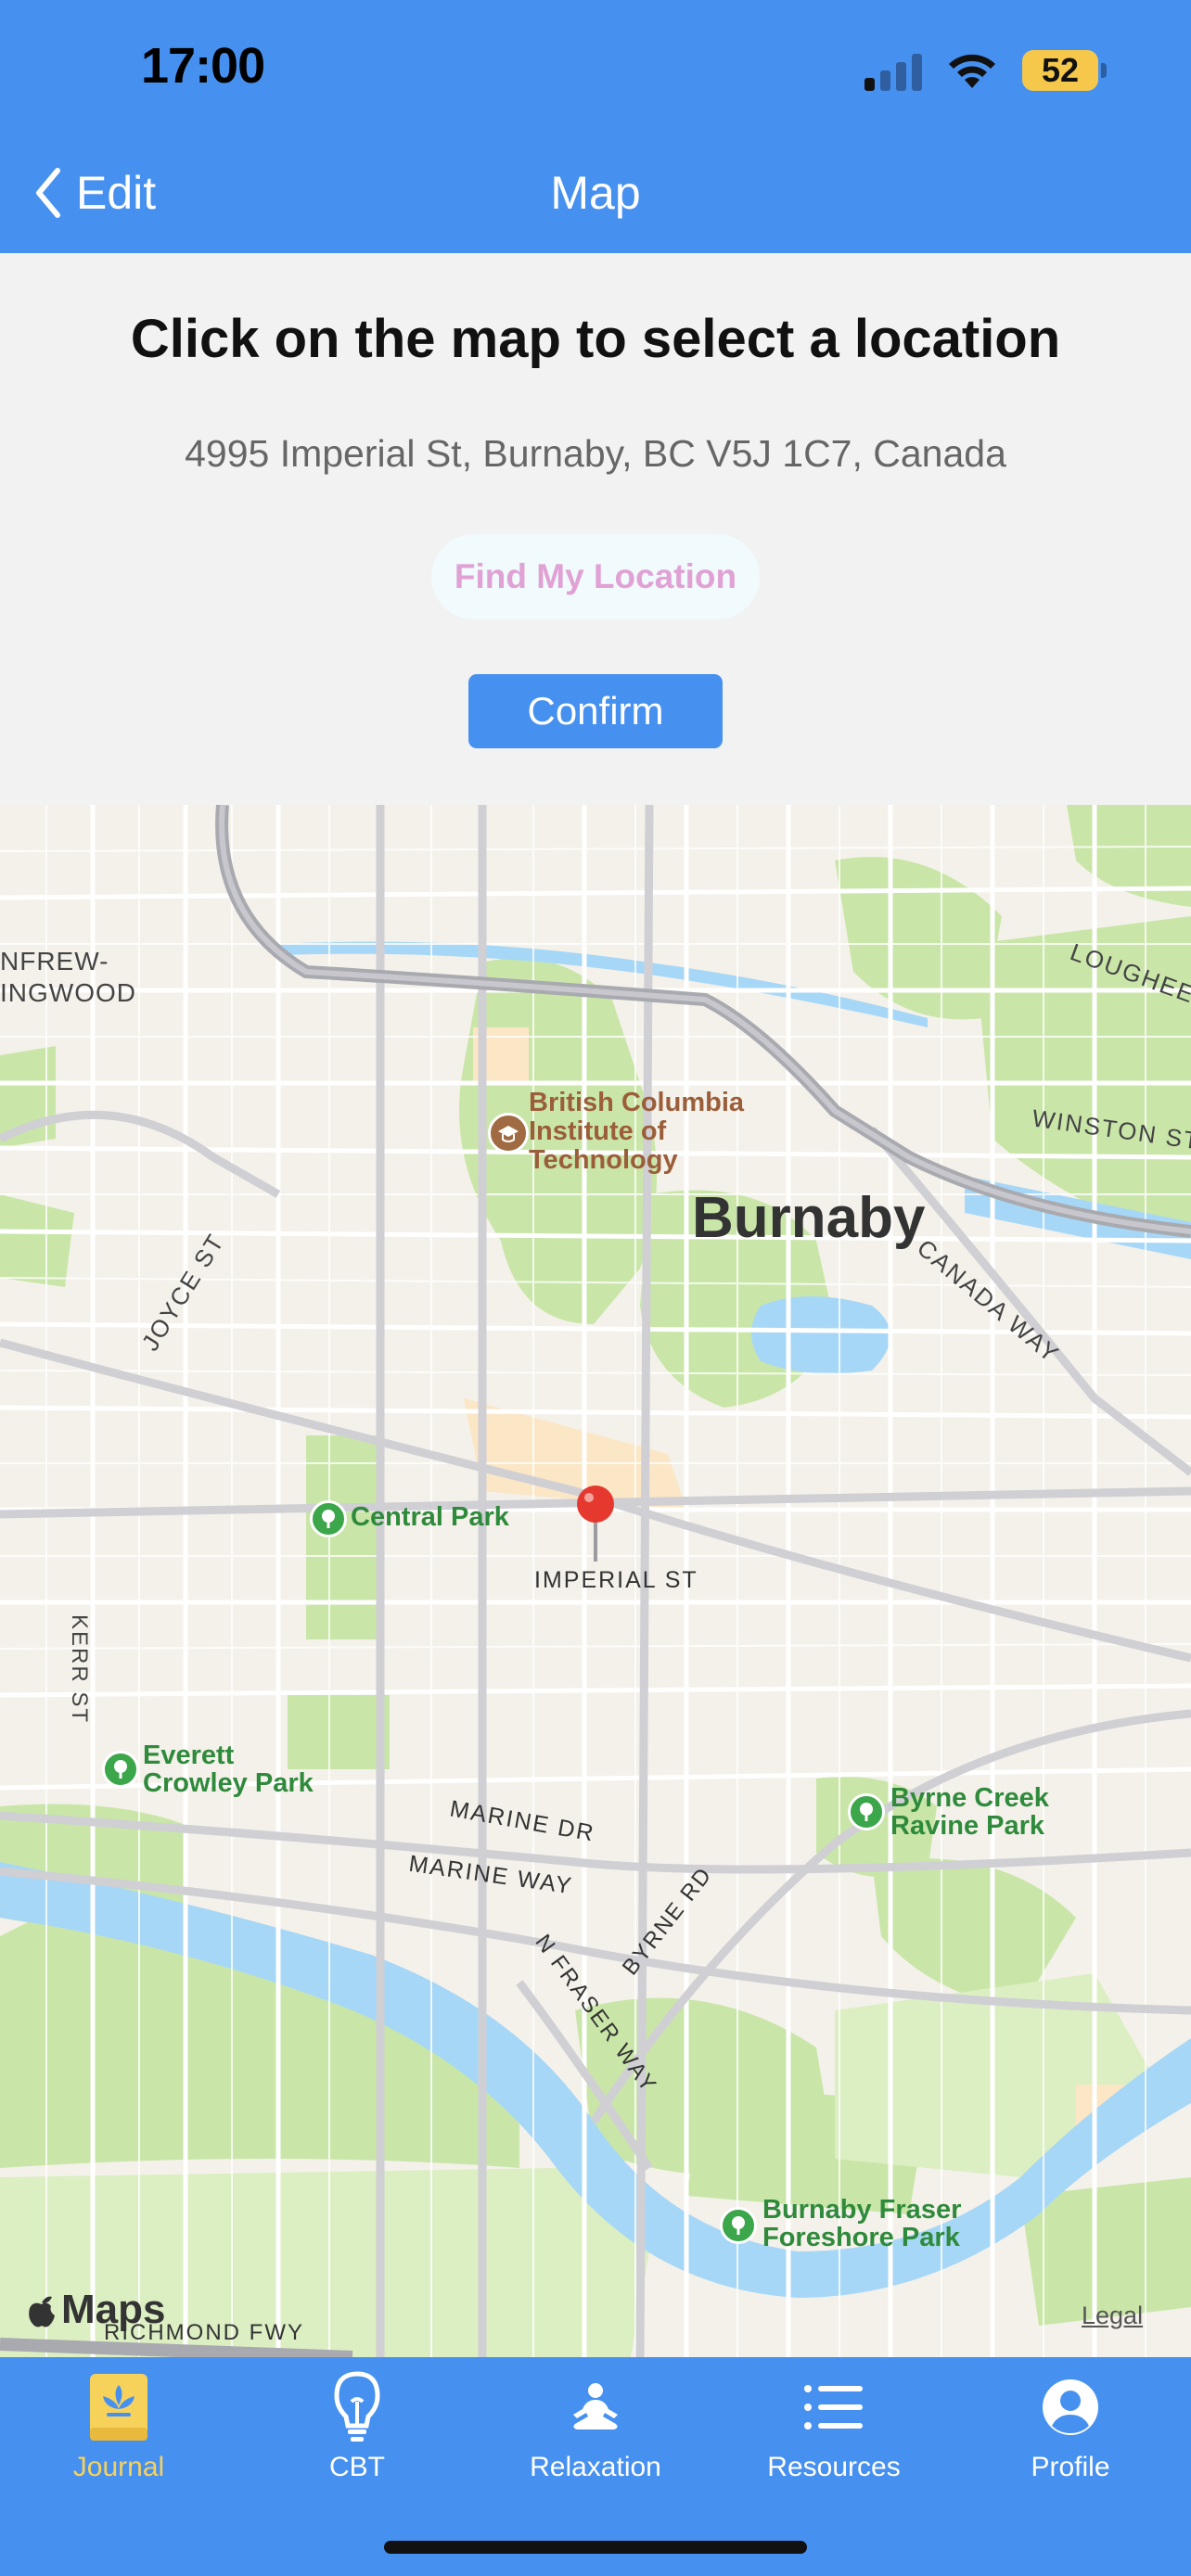 This screenshot has width=1191, height=2576. I want to click on tab-cbt: CBT, so click(357, 2426).